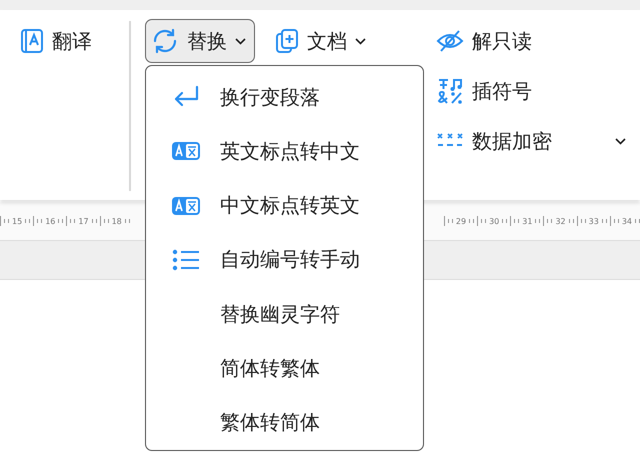  What do you see at coordinates (461, 221) in the screenshot?
I see `ruler-number: 29` at bounding box center [461, 221].